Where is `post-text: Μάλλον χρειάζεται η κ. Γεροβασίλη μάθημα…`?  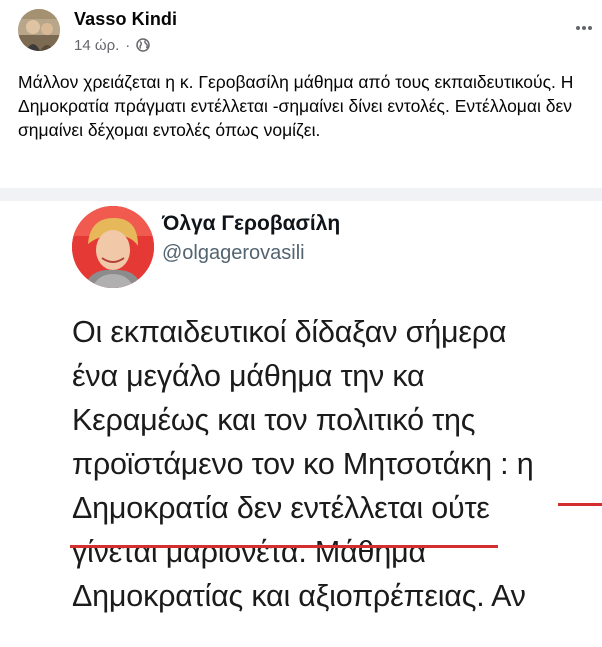
post-text: Μάλλον χρειάζεται η κ. Γεροβασίλη μάθημα… is located at coordinates (296, 106).